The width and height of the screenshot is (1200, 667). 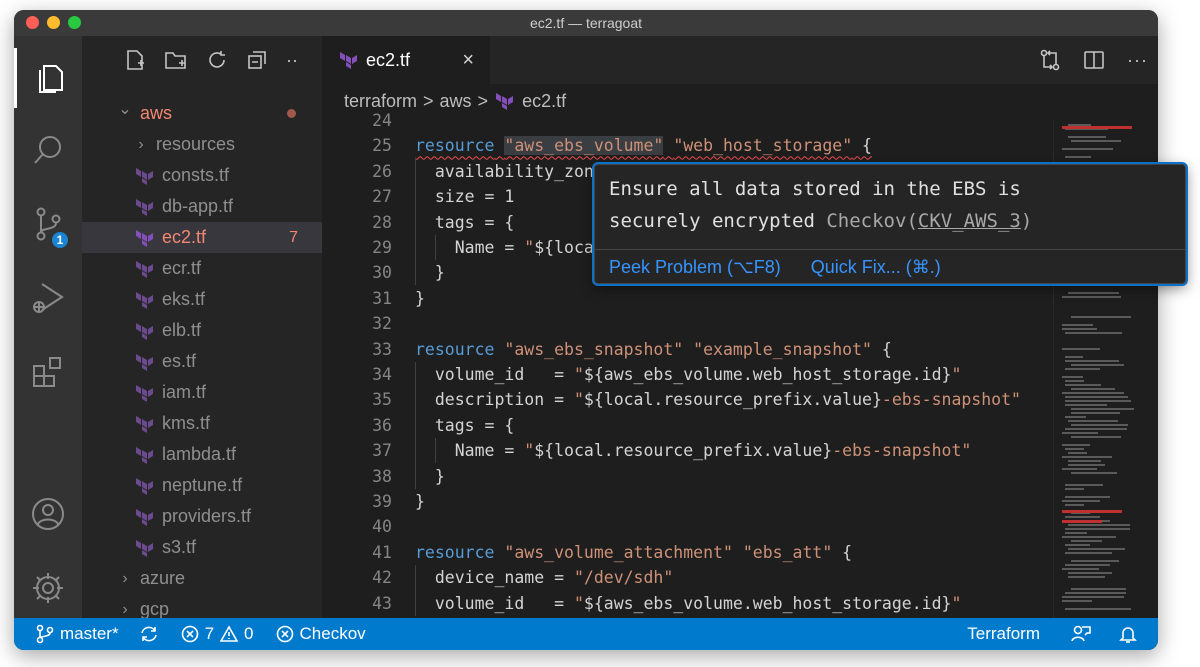 What do you see at coordinates (48, 224) in the screenshot?
I see `activity-source-control: 1` at bounding box center [48, 224].